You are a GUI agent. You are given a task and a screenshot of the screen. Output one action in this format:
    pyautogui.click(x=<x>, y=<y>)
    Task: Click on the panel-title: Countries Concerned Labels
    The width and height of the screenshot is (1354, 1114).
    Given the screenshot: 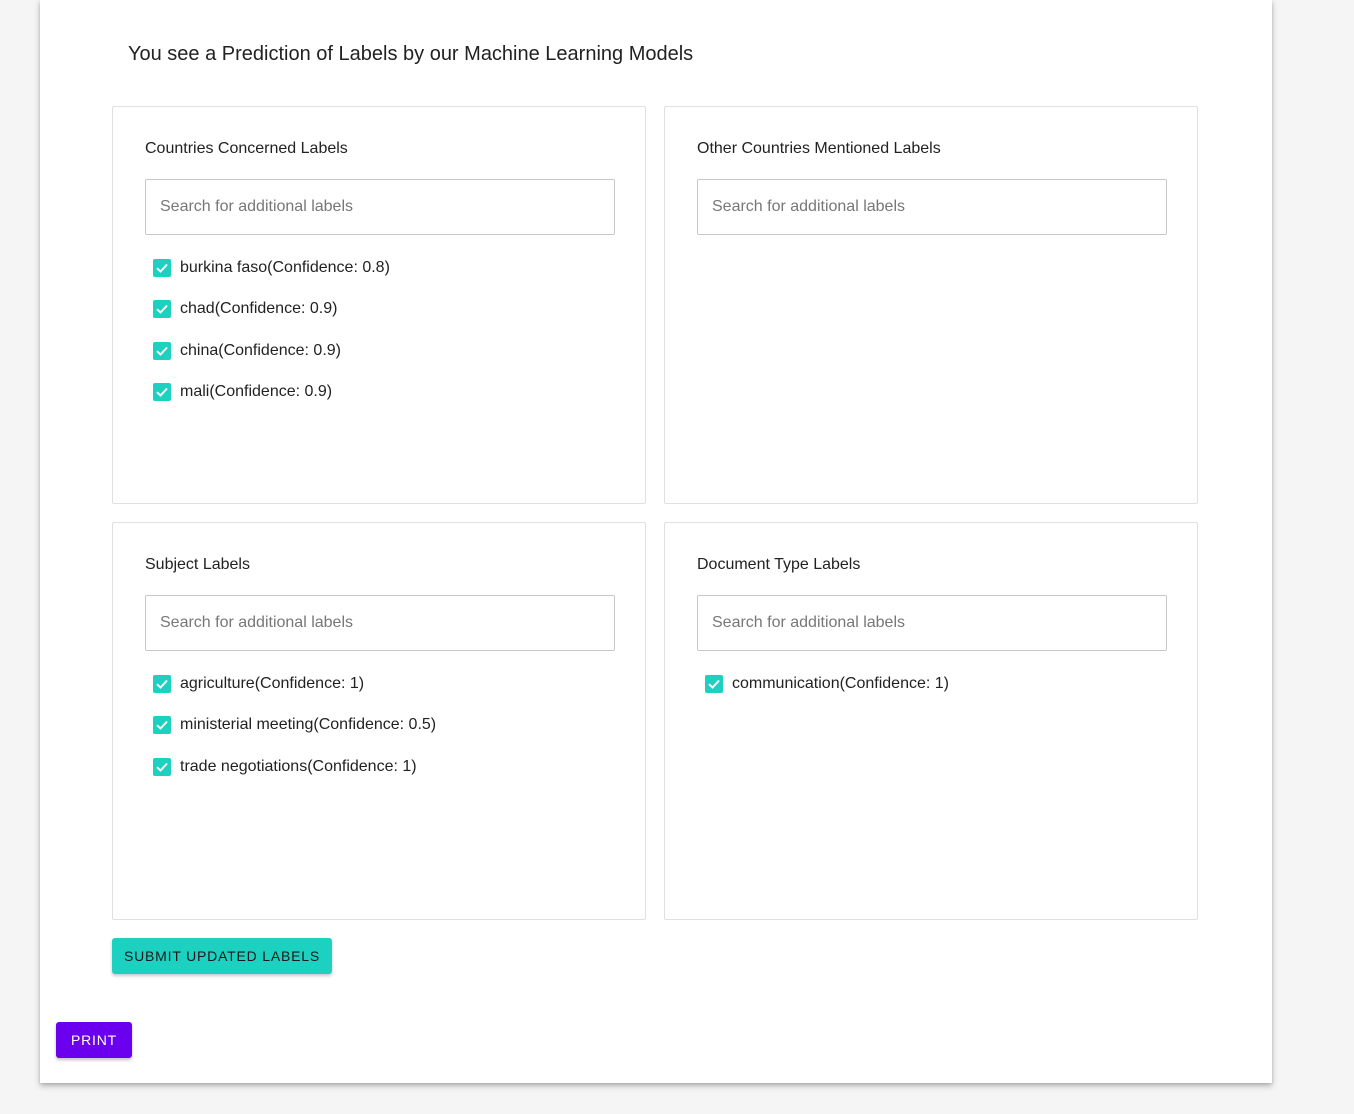 What is the action you would take?
    pyautogui.click(x=246, y=148)
    